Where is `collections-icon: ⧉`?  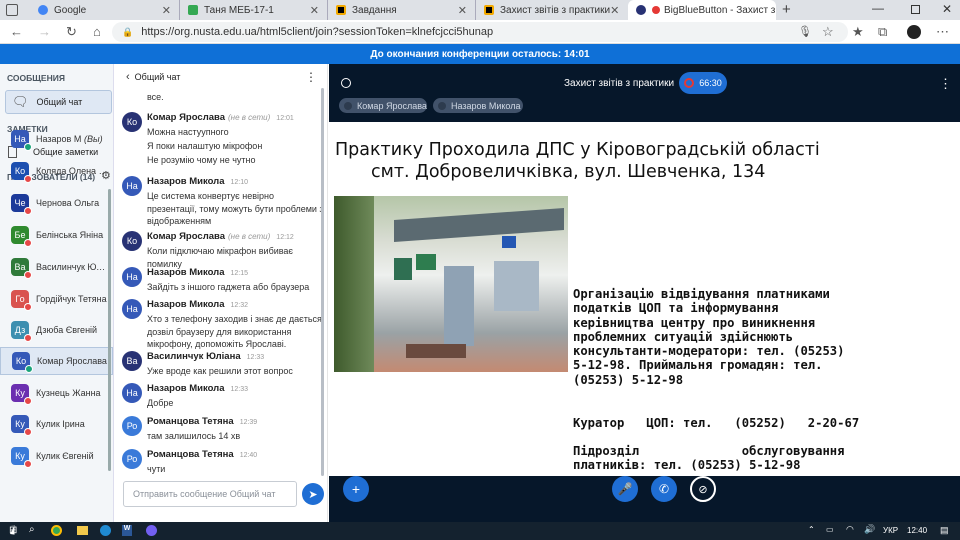 collections-icon: ⧉ is located at coordinates (882, 32).